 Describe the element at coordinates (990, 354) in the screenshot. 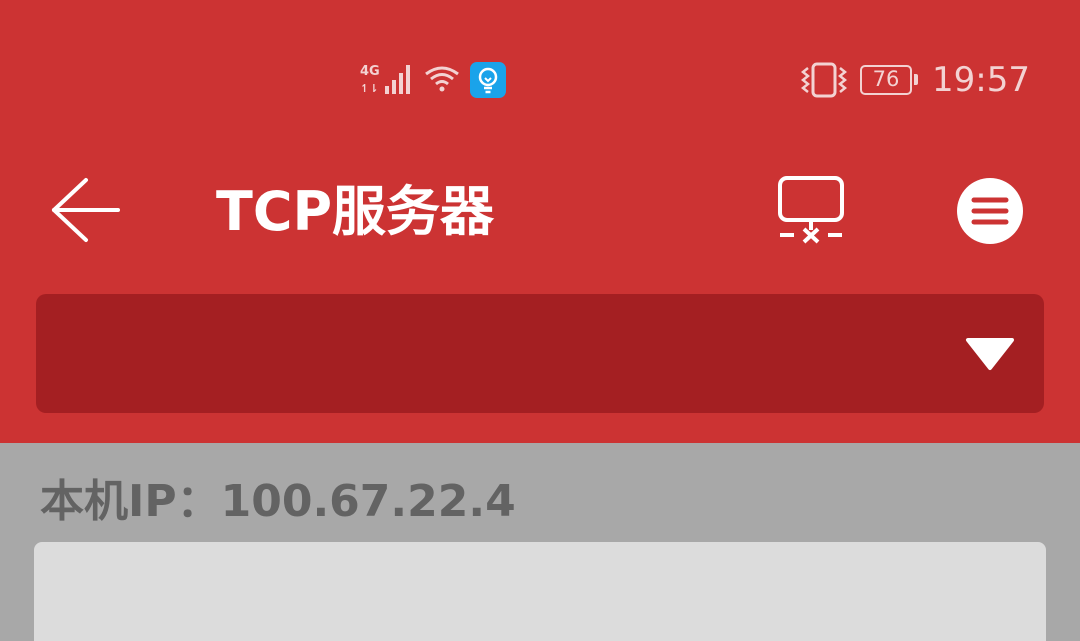

I see `triangle-down-icon` at that location.